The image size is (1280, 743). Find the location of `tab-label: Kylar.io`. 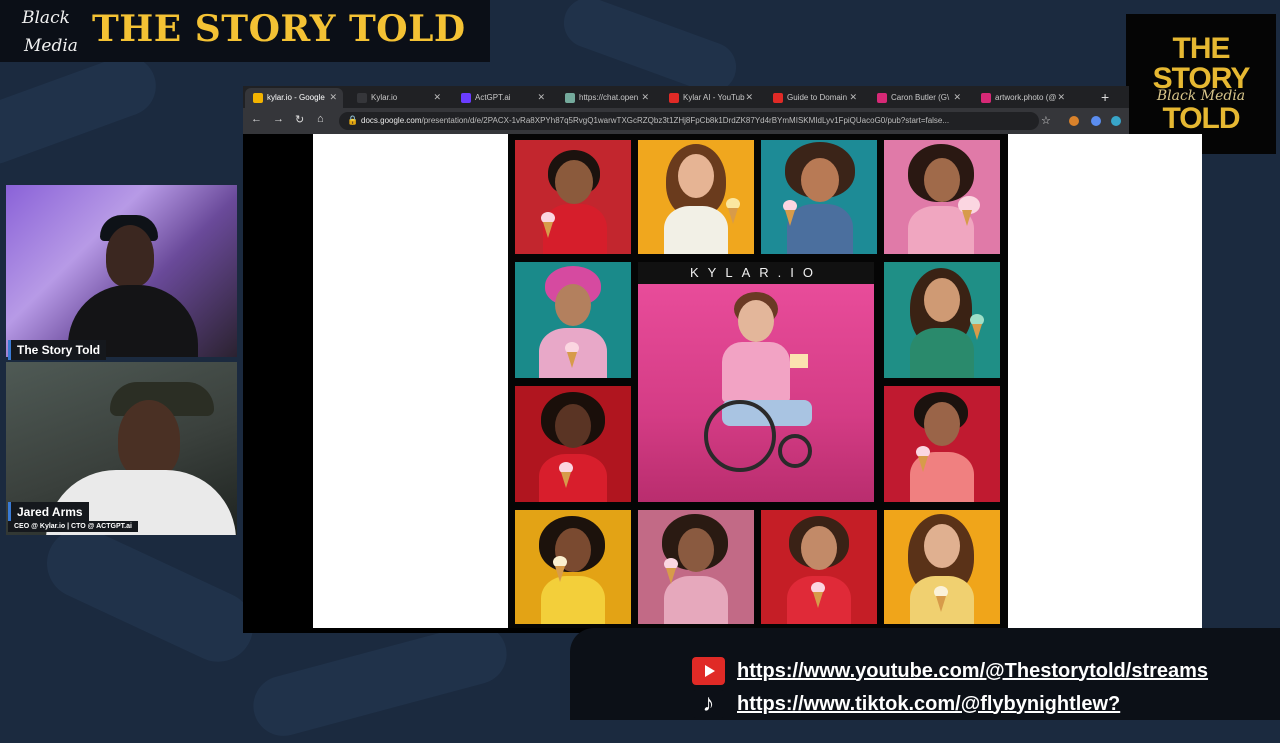

tab-label: Kylar.io is located at coordinates (384, 97).